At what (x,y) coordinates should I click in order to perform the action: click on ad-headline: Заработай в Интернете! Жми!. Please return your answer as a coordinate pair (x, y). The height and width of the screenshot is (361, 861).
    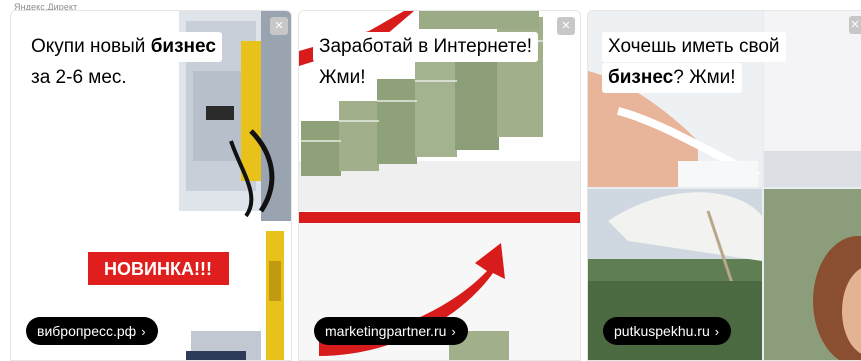
    Looking at the image, I should click on (426, 63).